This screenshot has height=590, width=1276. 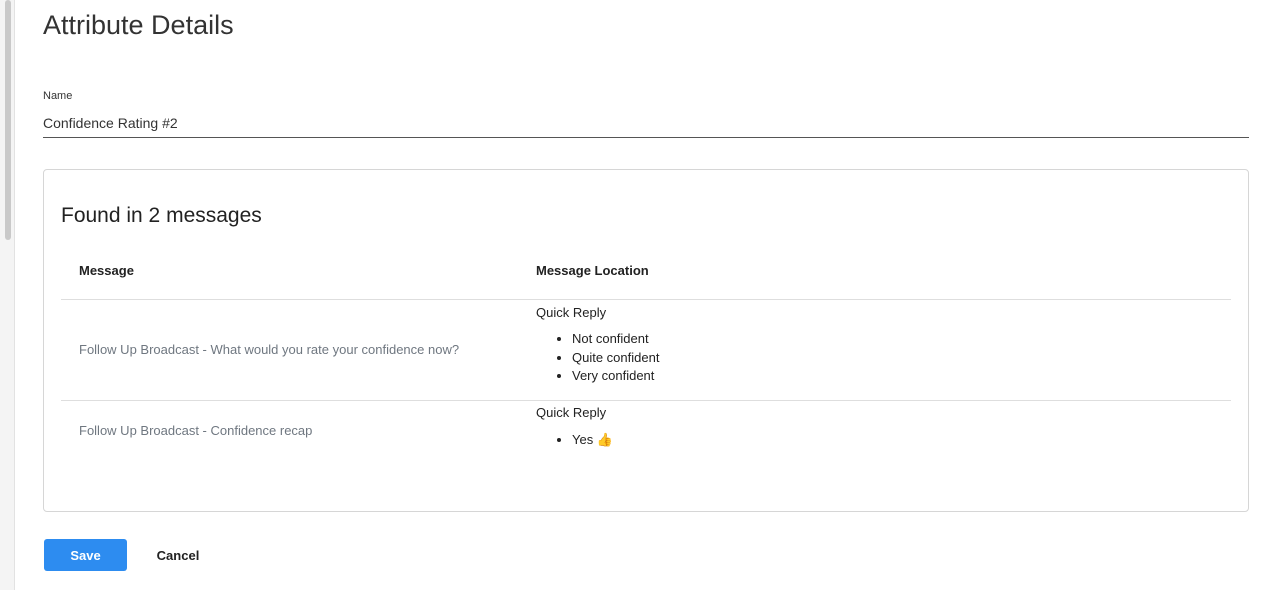 What do you see at coordinates (138, 25) in the screenshot?
I see `page-title: Attribute Details` at bounding box center [138, 25].